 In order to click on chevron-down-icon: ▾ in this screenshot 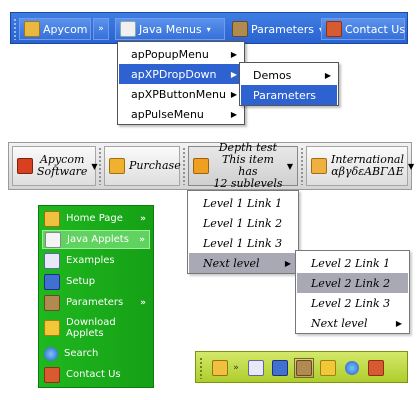, I will do `click(208, 29)`.